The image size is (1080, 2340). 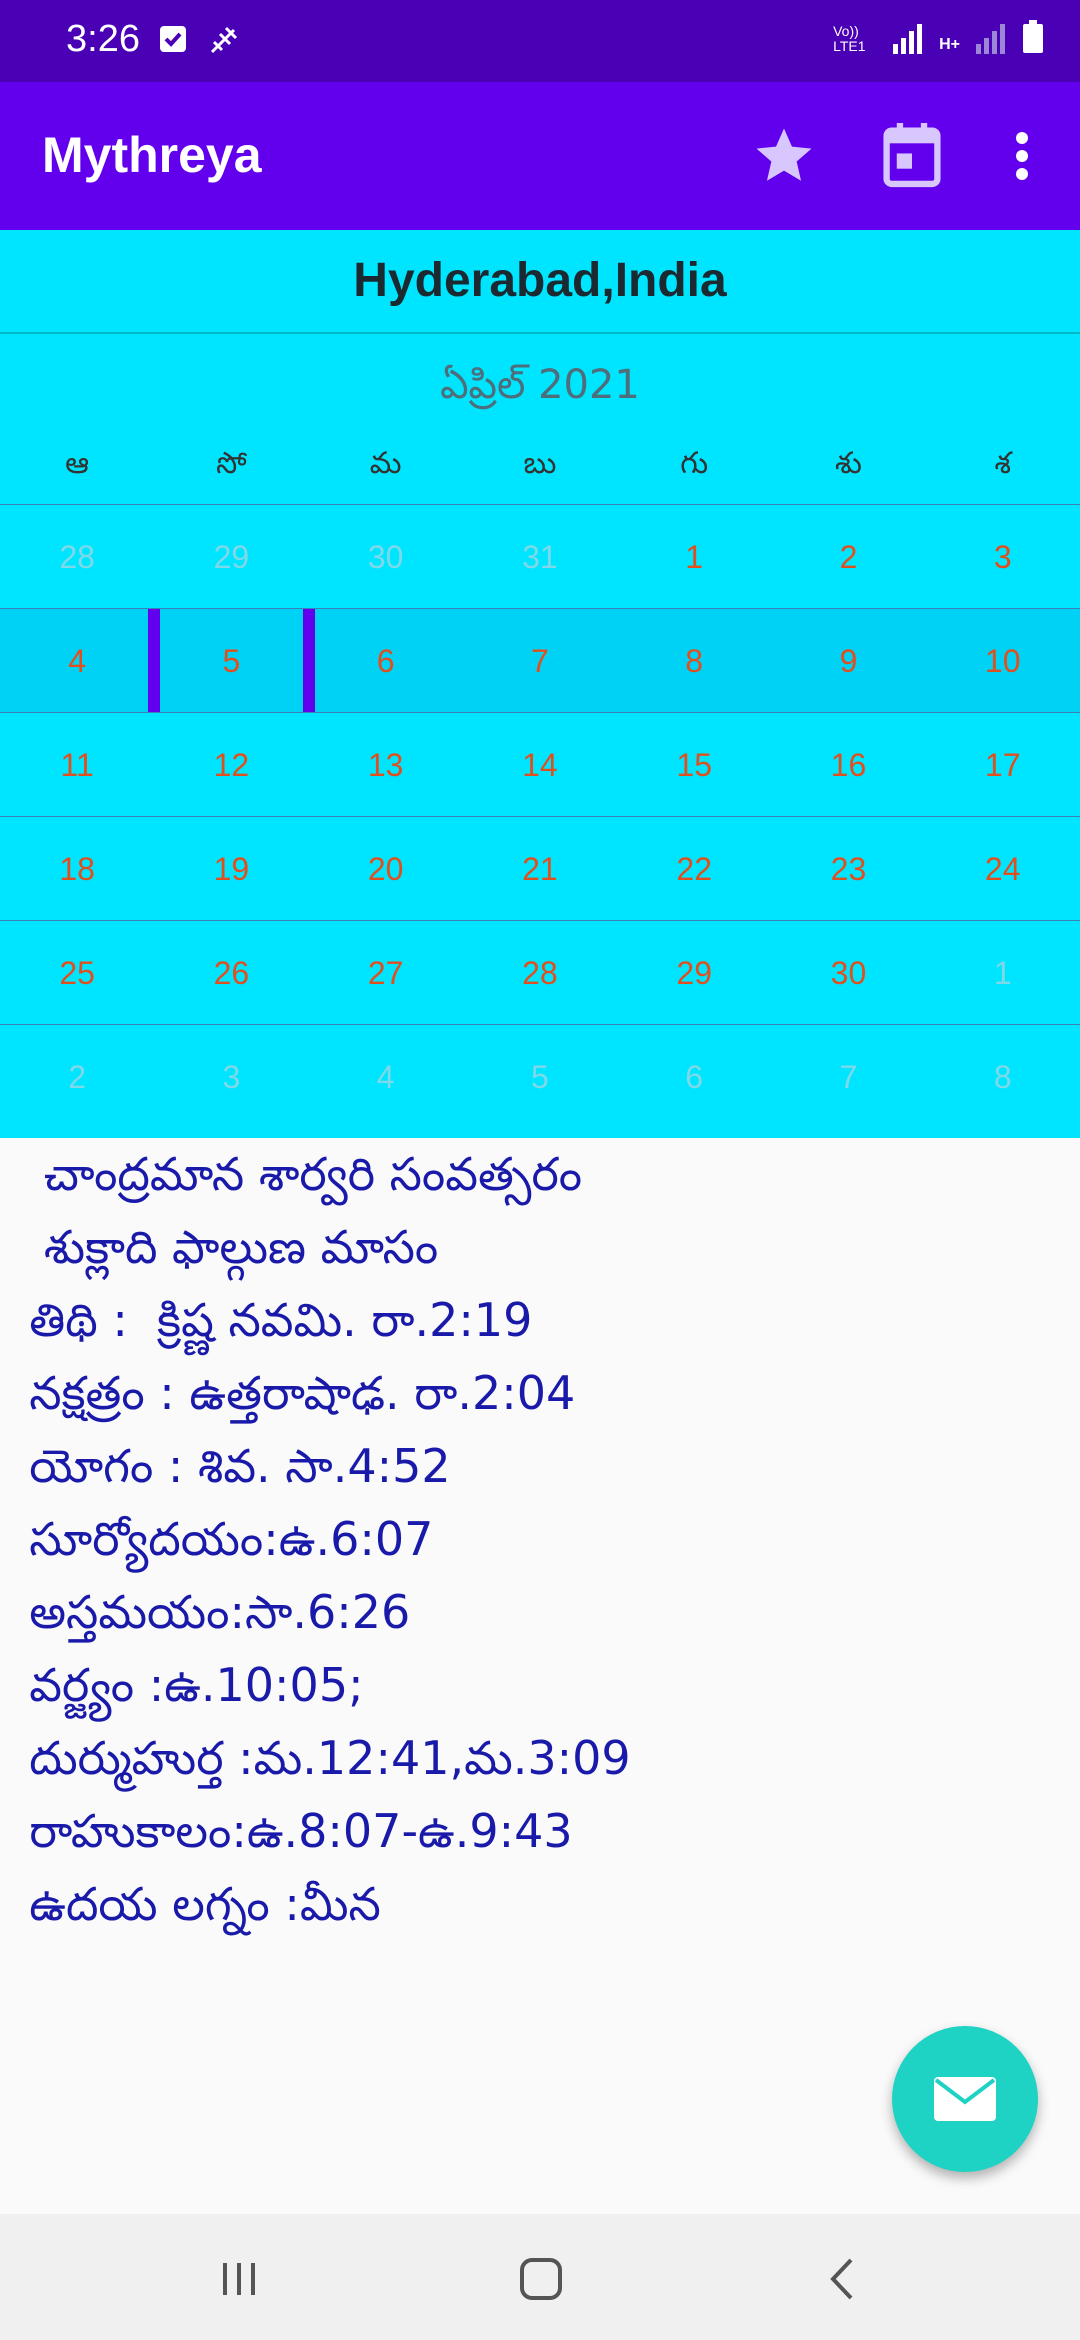 I want to click on panchang-line: తిథి : క్రిష్ణ నవమి. రా.2:19, so click(x=266, y=1320).